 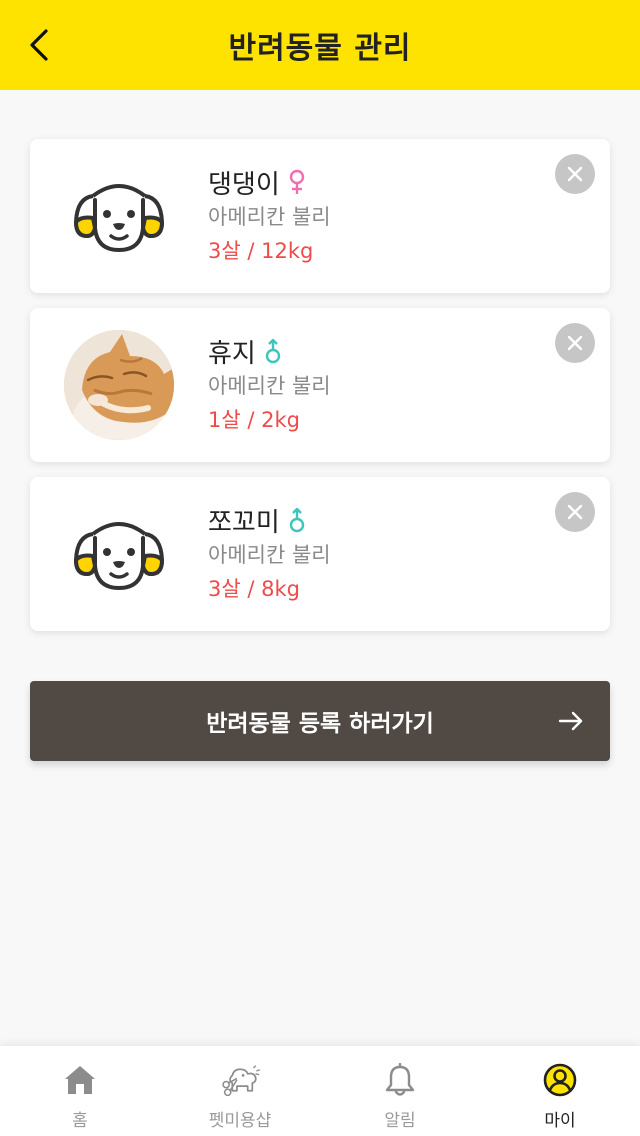 I want to click on nav-item-pet-grooming: 펫미용샵, so click(x=240, y=1091).